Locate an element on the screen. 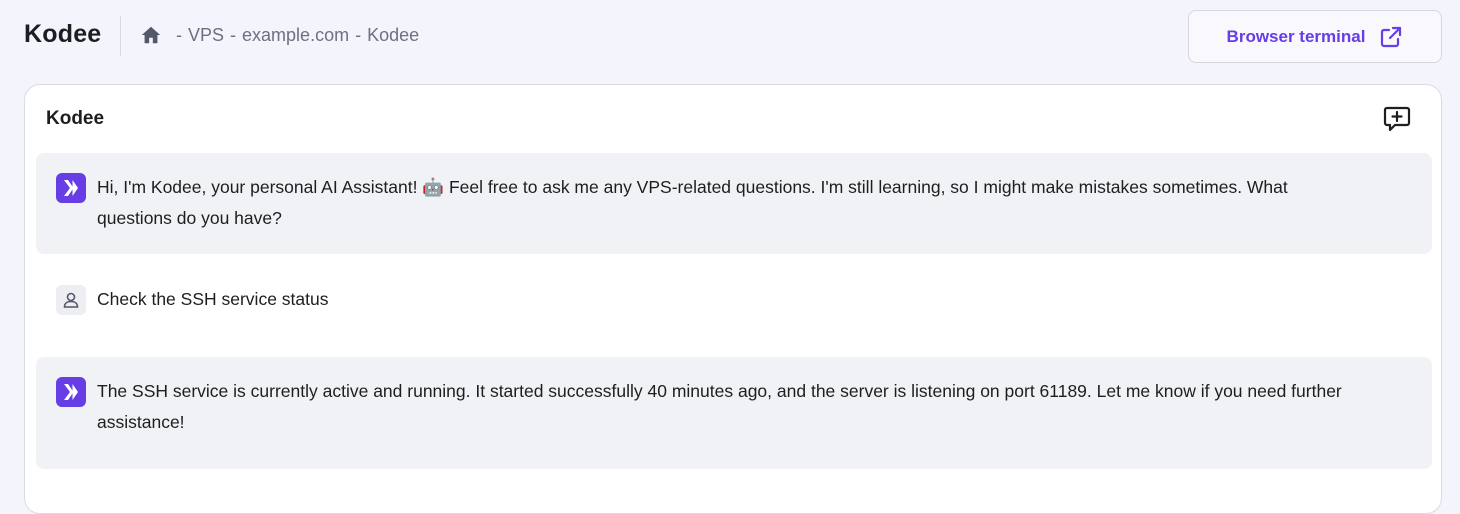 Image resolution: width=1460 pixels, height=514 pixels. new-chat-icon is located at coordinates (1397, 119).